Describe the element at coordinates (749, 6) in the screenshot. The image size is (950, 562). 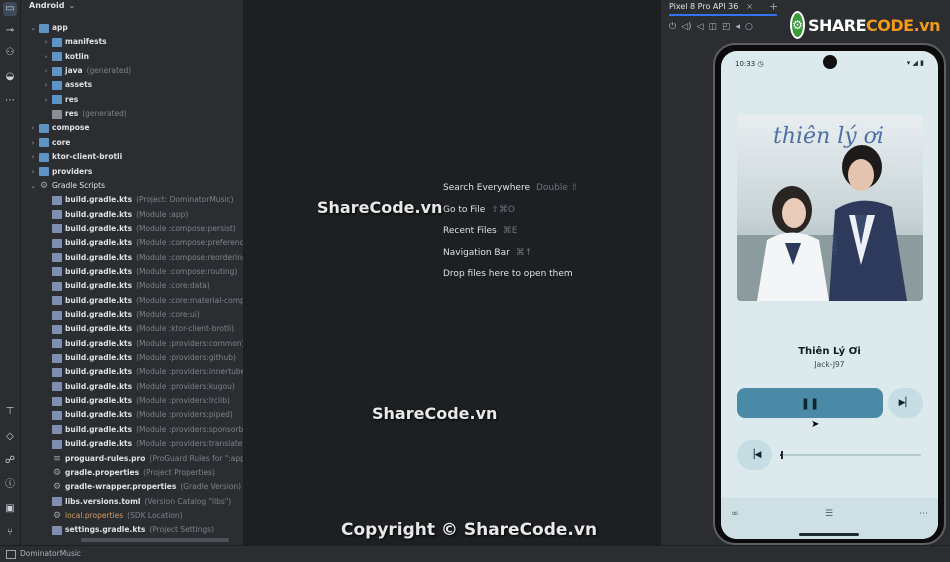
I see `close-icon: ×` at that location.